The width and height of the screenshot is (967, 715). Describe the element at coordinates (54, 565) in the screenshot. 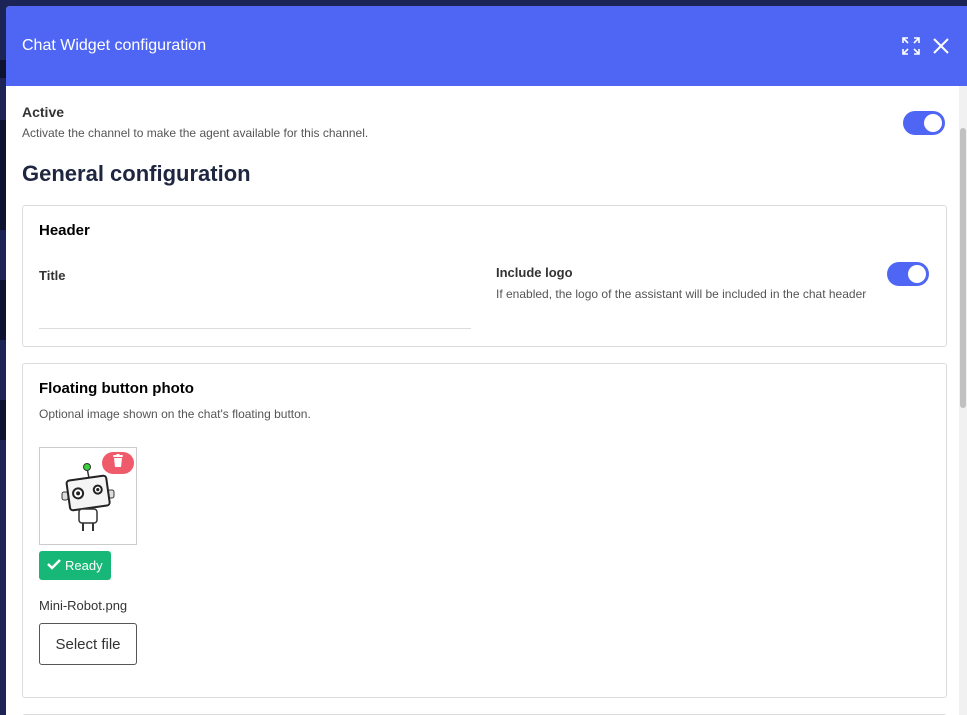

I see `check-icon` at that location.